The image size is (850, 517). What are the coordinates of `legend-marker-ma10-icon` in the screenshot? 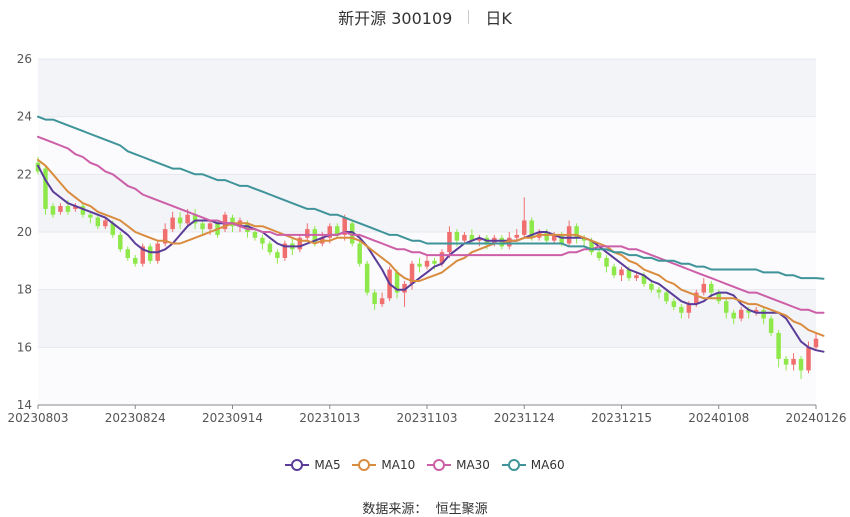 It's located at (364, 465).